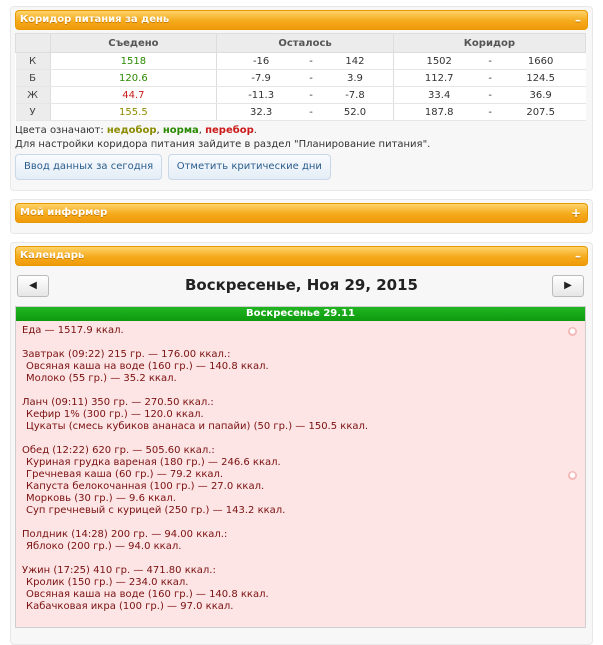 This screenshot has height=645, width=603. I want to click on corridor-row: Ж 44.7 -11.3- -7.8 33.4-36.9, so click(300, 95).